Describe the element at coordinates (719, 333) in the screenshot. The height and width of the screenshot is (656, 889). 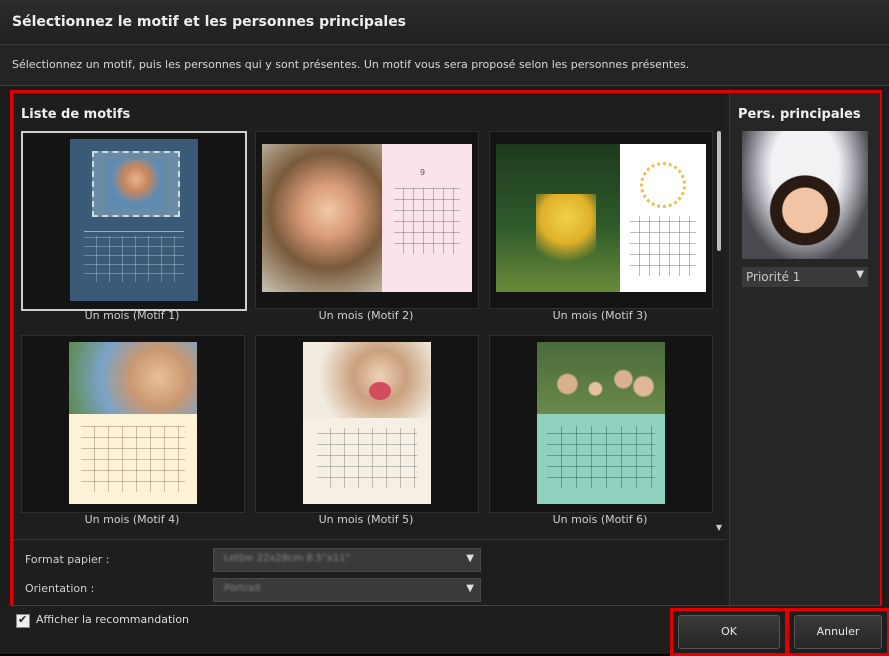
I see `motif-scrollbar: ▼` at that location.